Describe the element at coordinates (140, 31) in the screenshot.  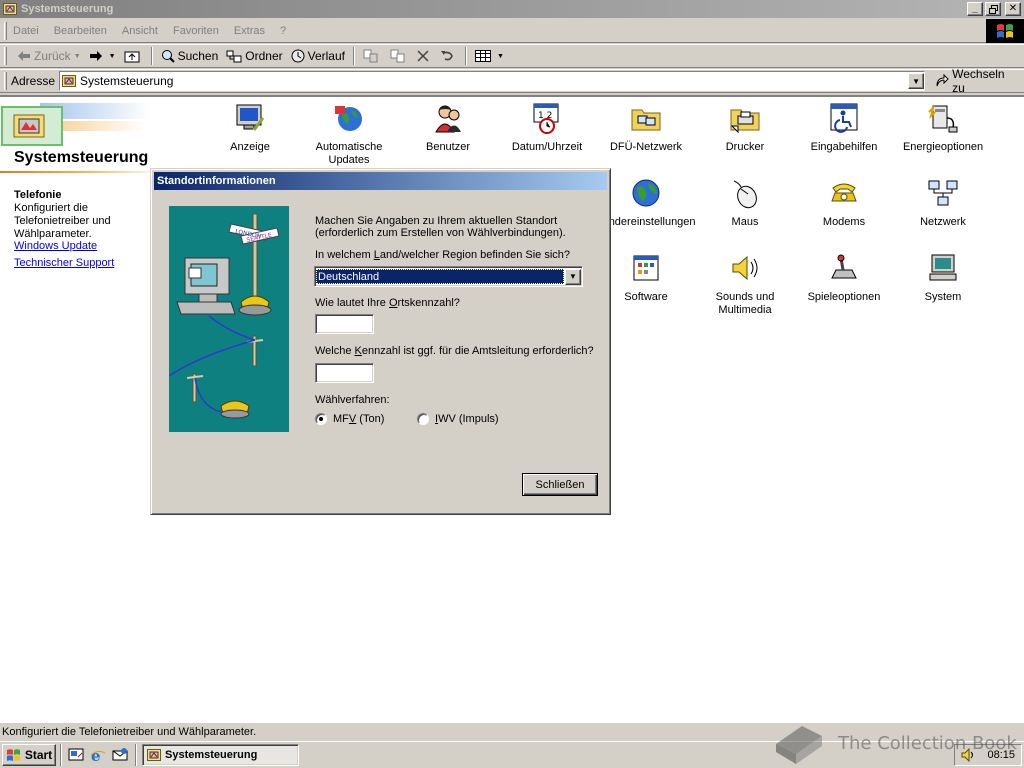
I see `menu-ansicht: Ansicht` at that location.